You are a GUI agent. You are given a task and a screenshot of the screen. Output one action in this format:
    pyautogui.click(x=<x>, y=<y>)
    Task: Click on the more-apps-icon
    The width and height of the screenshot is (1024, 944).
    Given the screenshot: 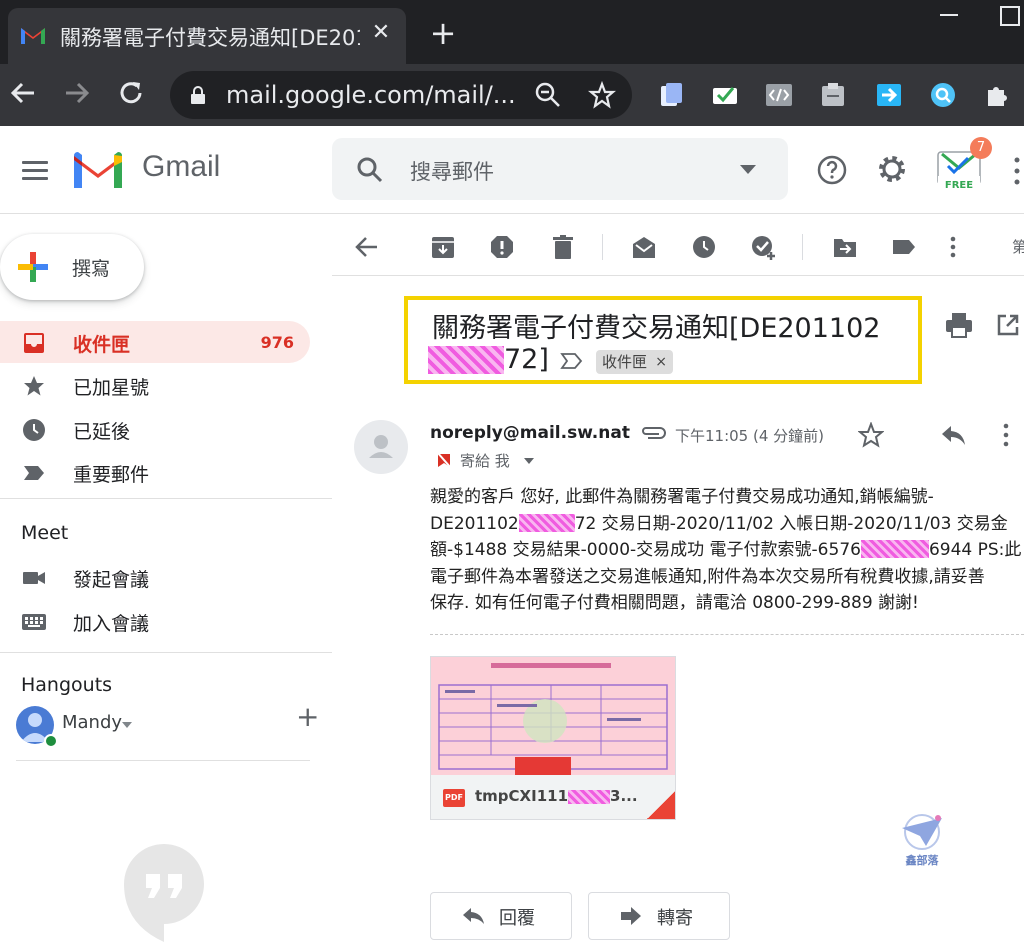 What is the action you would take?
    pyautogui.click(x=1017, y=171)
    